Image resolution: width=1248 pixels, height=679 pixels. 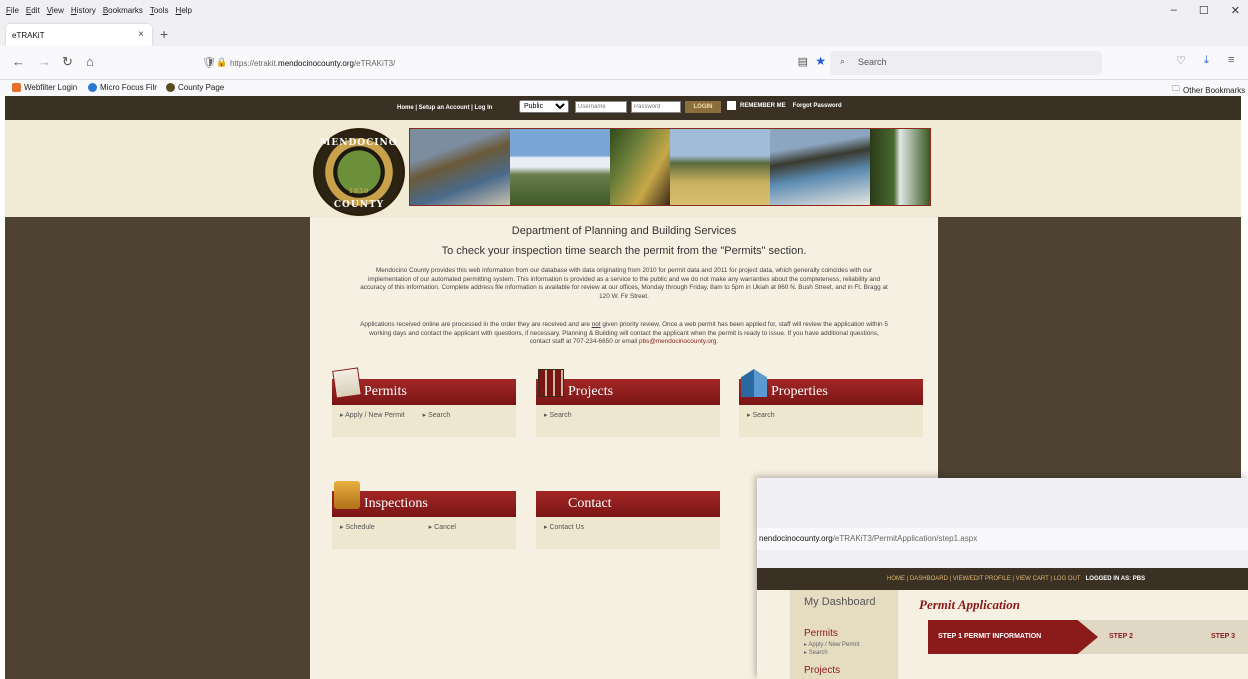 What do you see at coordinates (254, 63) in the screenshot?
I see `url-prefix: https://etrakit.` at bounding box center [254, 63].